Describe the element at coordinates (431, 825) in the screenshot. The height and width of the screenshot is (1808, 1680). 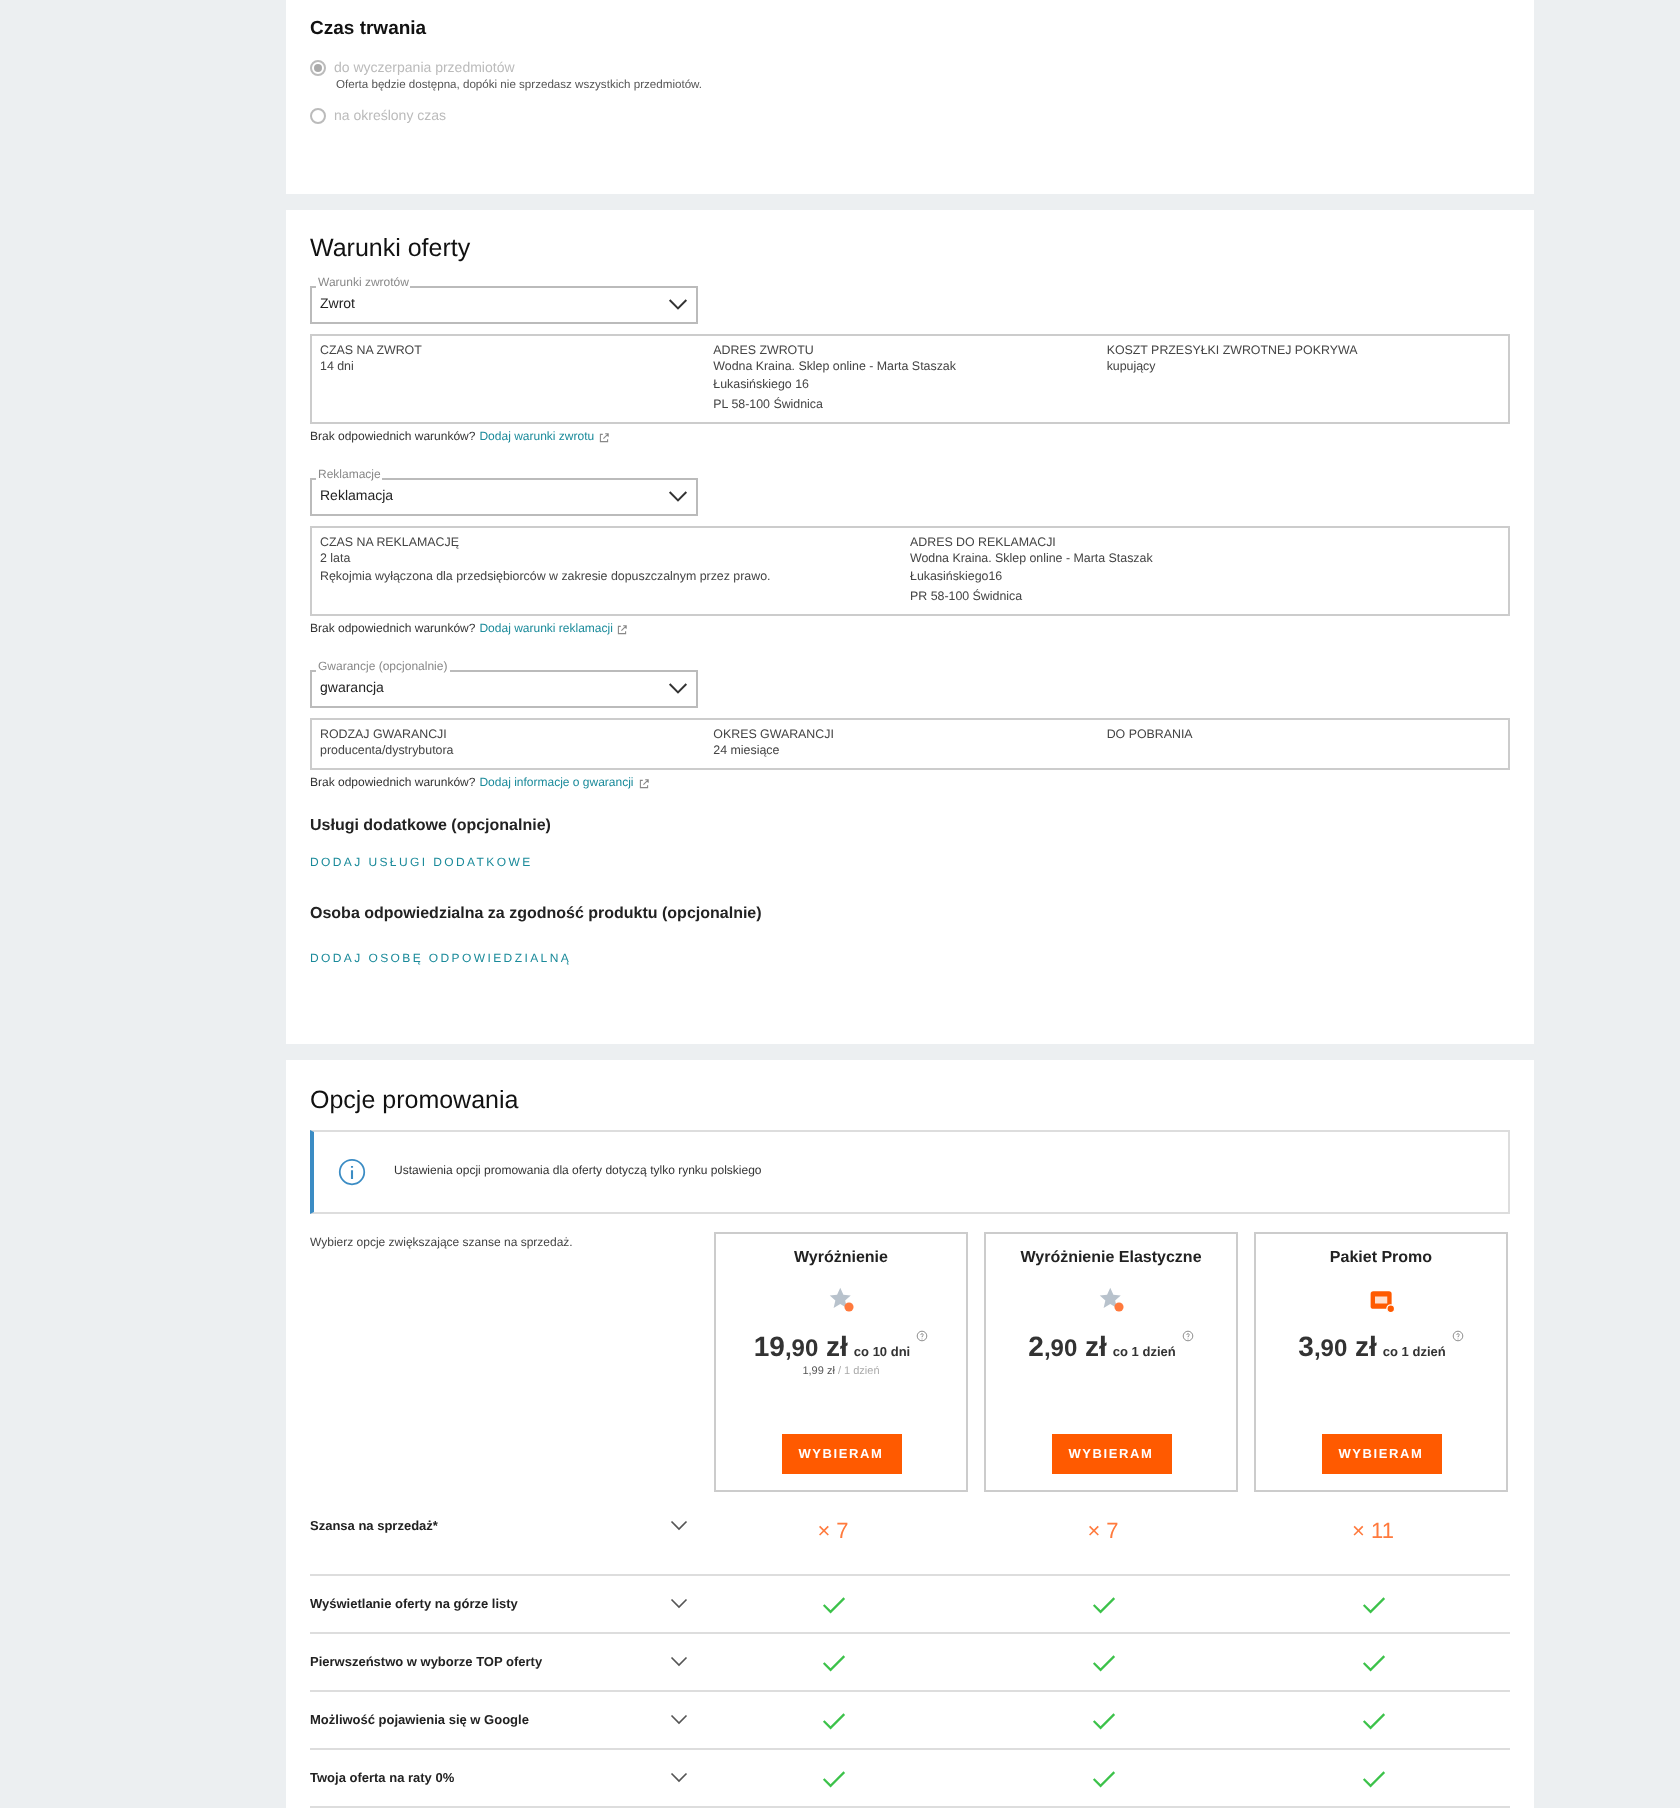
I see `subsection-title: Usługi dodatkowe (opcjonalnie)` at that location.